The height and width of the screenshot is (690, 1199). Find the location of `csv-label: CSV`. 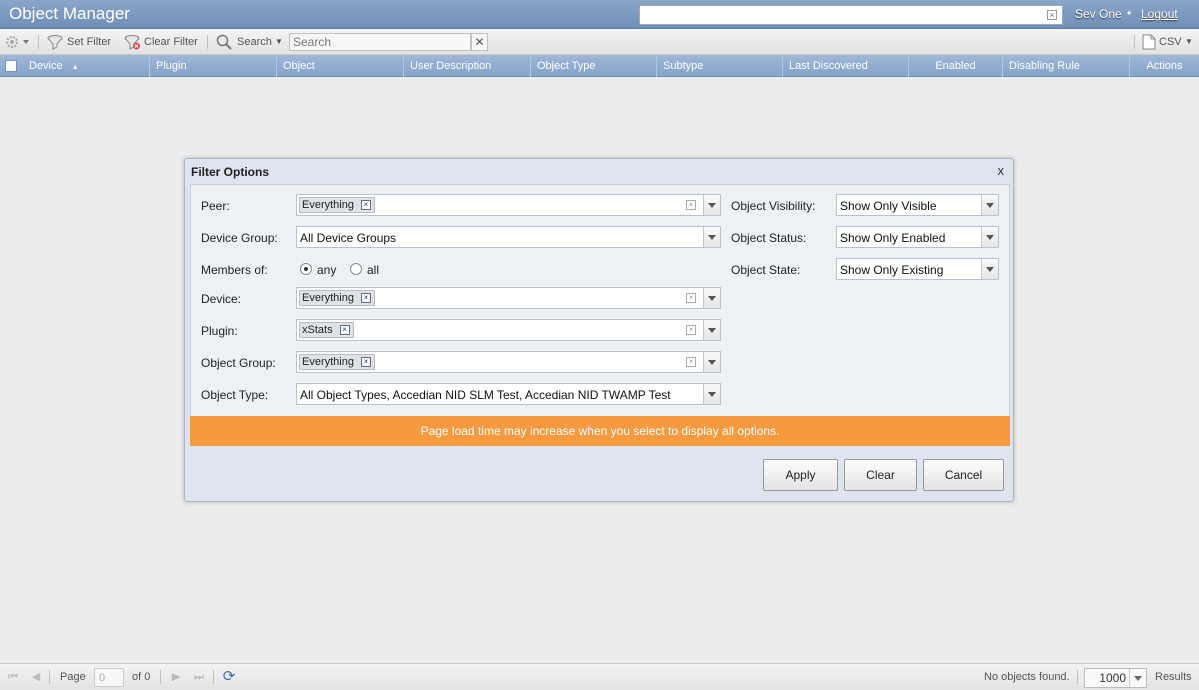

csv-label: CSV is located at coordinates (1170, 42).